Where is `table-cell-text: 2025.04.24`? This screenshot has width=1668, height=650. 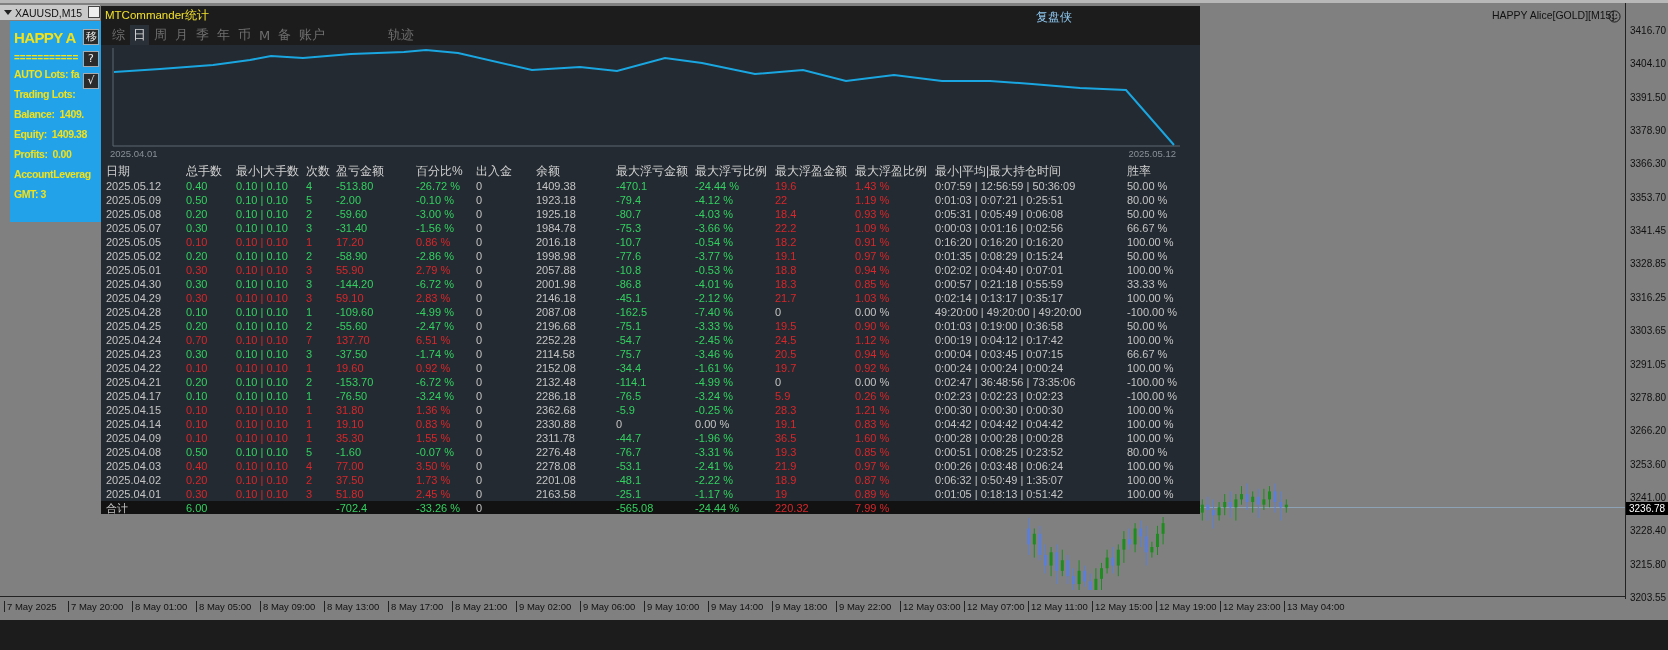
table-cell-text: 2025.04.24 is located at coordinates (134, 340).